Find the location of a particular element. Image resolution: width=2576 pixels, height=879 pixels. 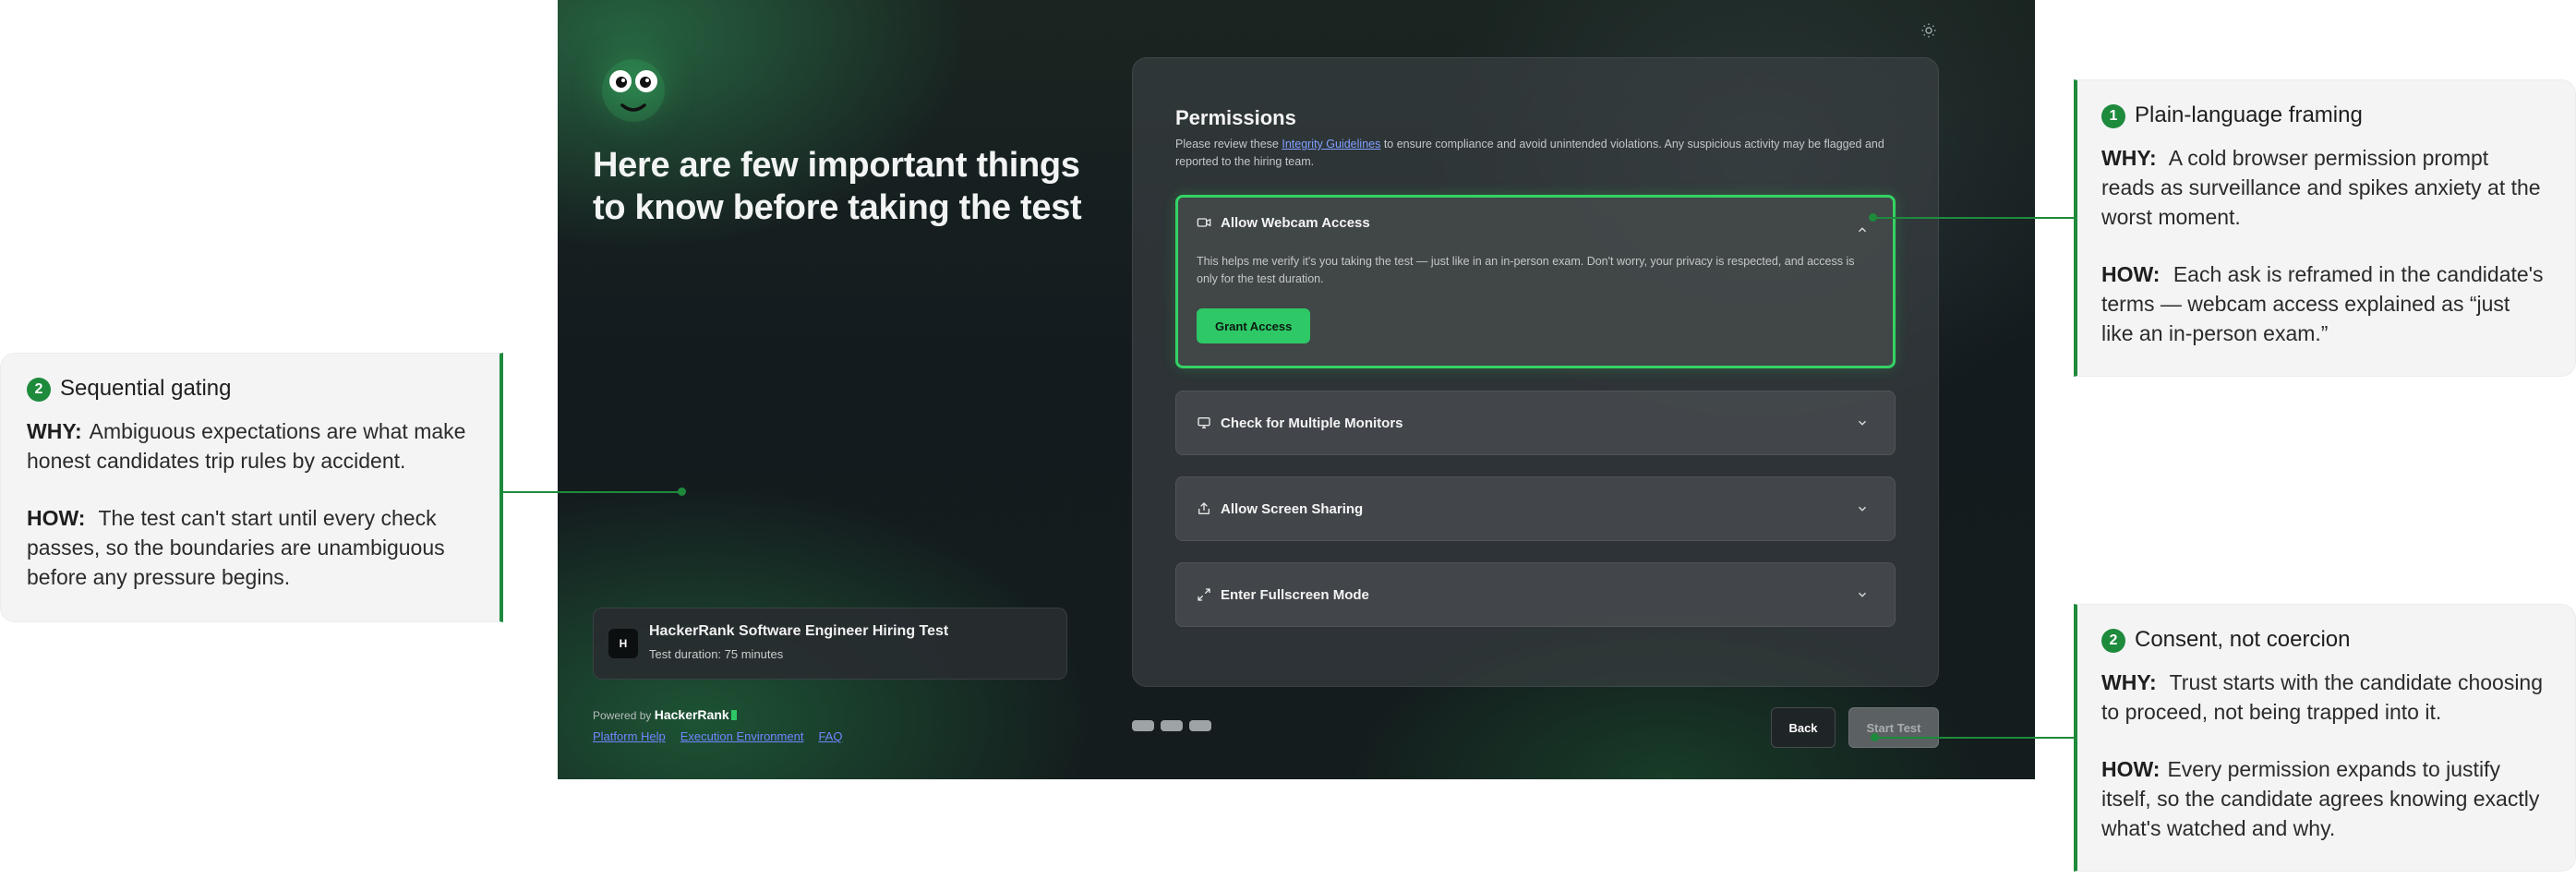

step-indicator is located at coordinates (1171, 726).